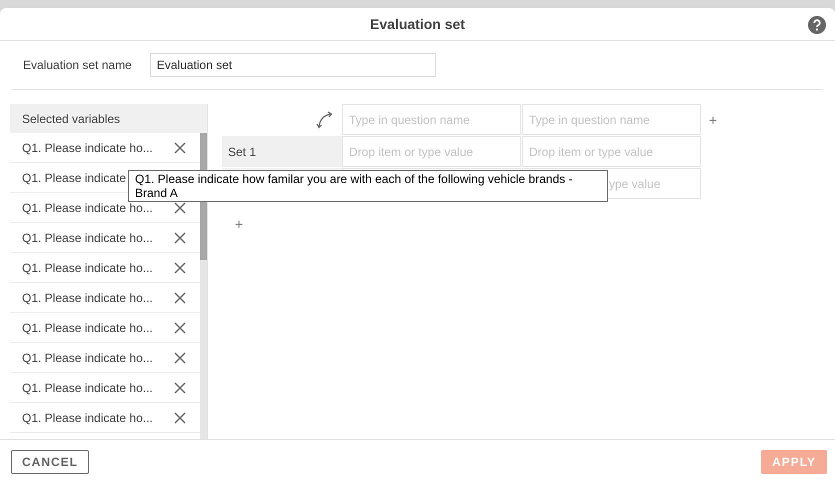  I want to click on field-label: Evaluation set name, so click(77, 65).